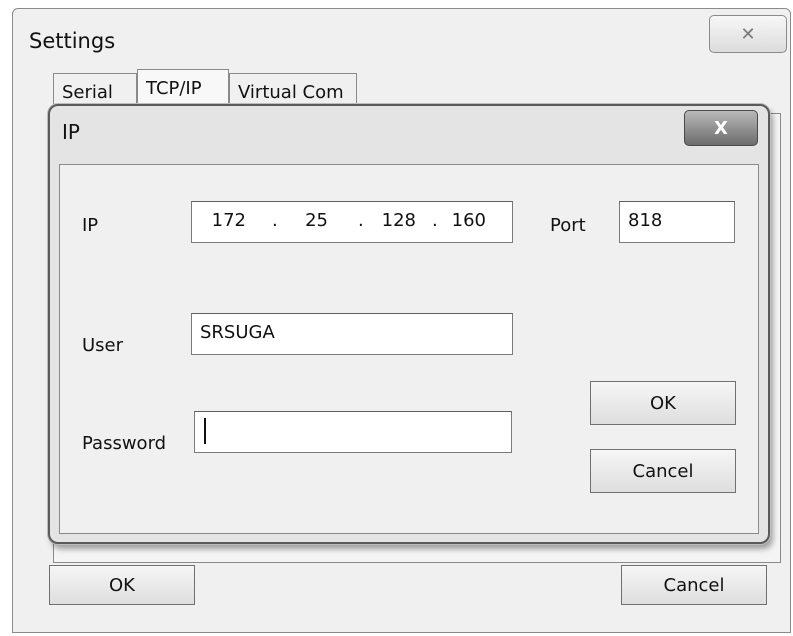 The width and height of the screenshot is (793, 636). I want to click on close-icon: X, so click(721, 128).